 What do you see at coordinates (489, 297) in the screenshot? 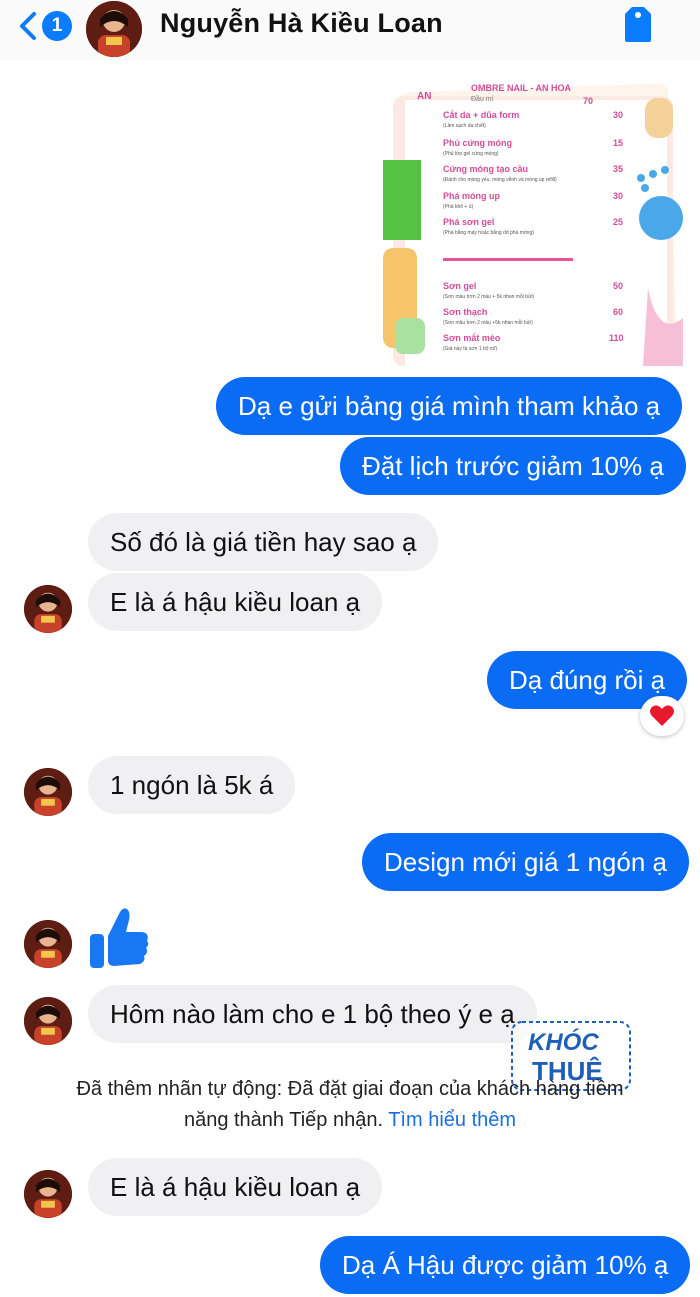
I see `price-item-note: (Sơn màu trơn 2 màu + 5k nhan mỗi bửi)` at bounding box center [489, 297].